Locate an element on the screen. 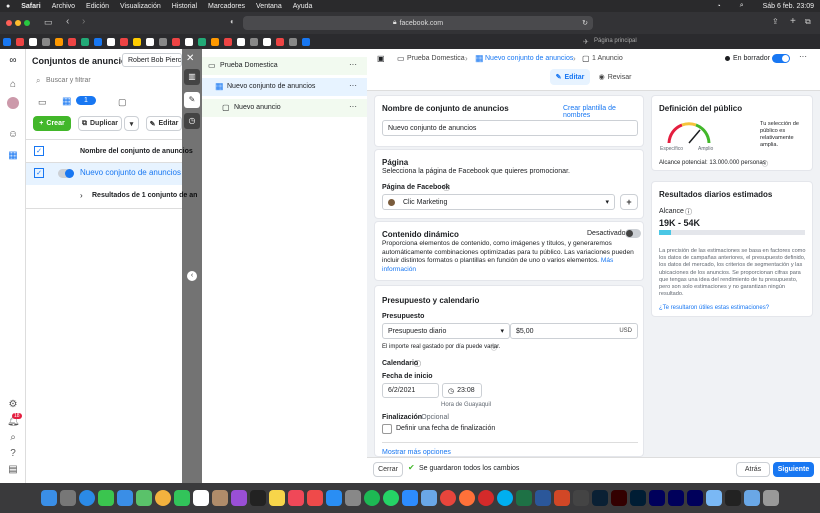  tab-review: ◉ Revisar is located at coordinates (615, 77).